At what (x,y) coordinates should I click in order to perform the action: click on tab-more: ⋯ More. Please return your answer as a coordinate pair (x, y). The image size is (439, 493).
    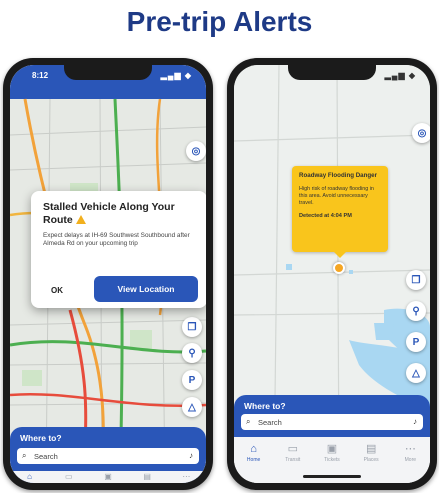
    Looking at the image, I should click on (410, 462).